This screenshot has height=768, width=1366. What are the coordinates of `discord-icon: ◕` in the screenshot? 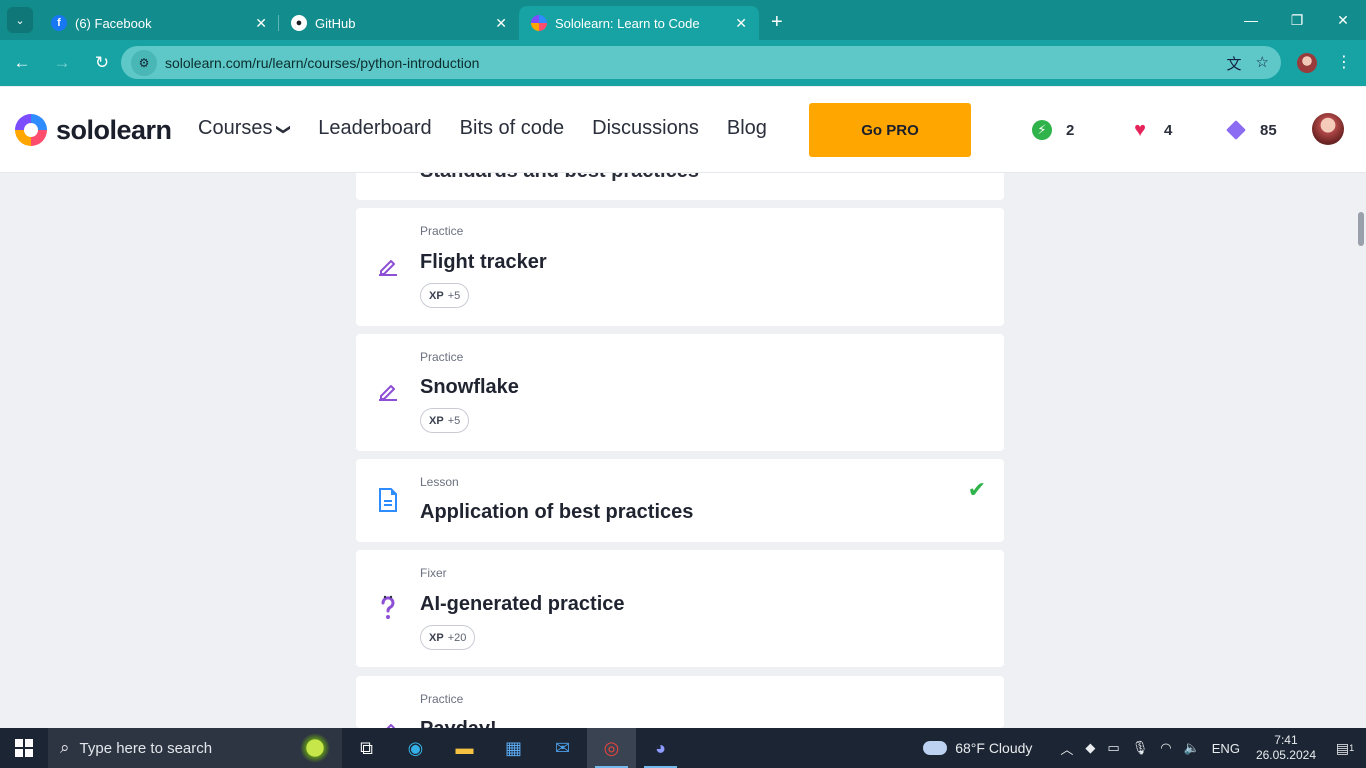 It's located at (660, 748).